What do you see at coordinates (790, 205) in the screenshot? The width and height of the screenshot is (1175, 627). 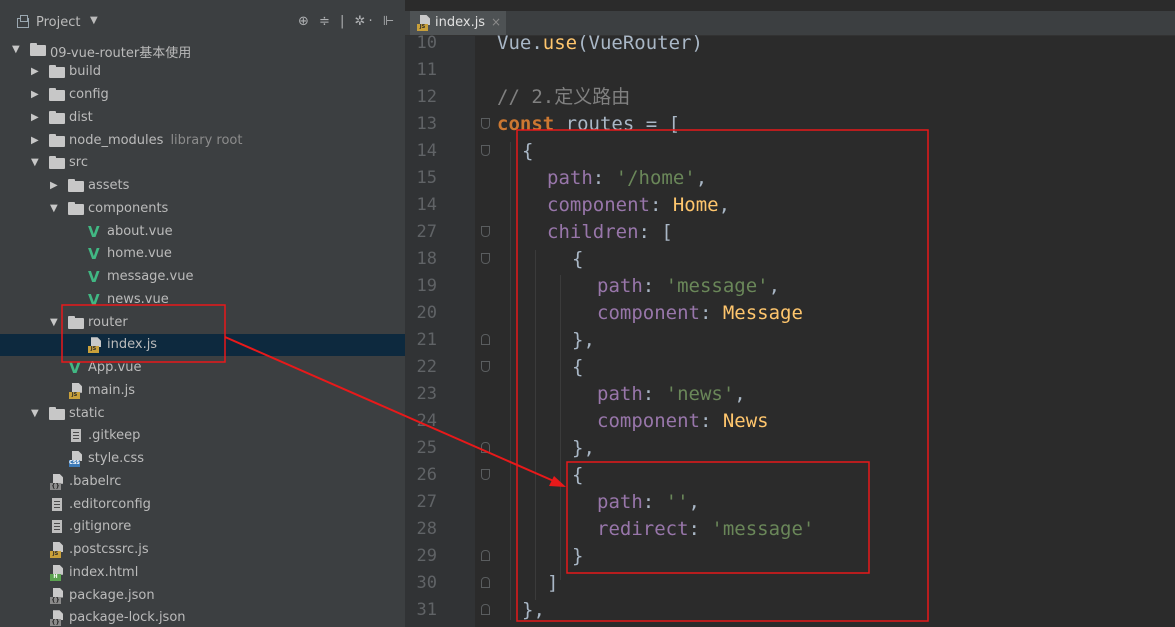 I see `code-line: 14 component: Home,` at bounding box center [790, 205].